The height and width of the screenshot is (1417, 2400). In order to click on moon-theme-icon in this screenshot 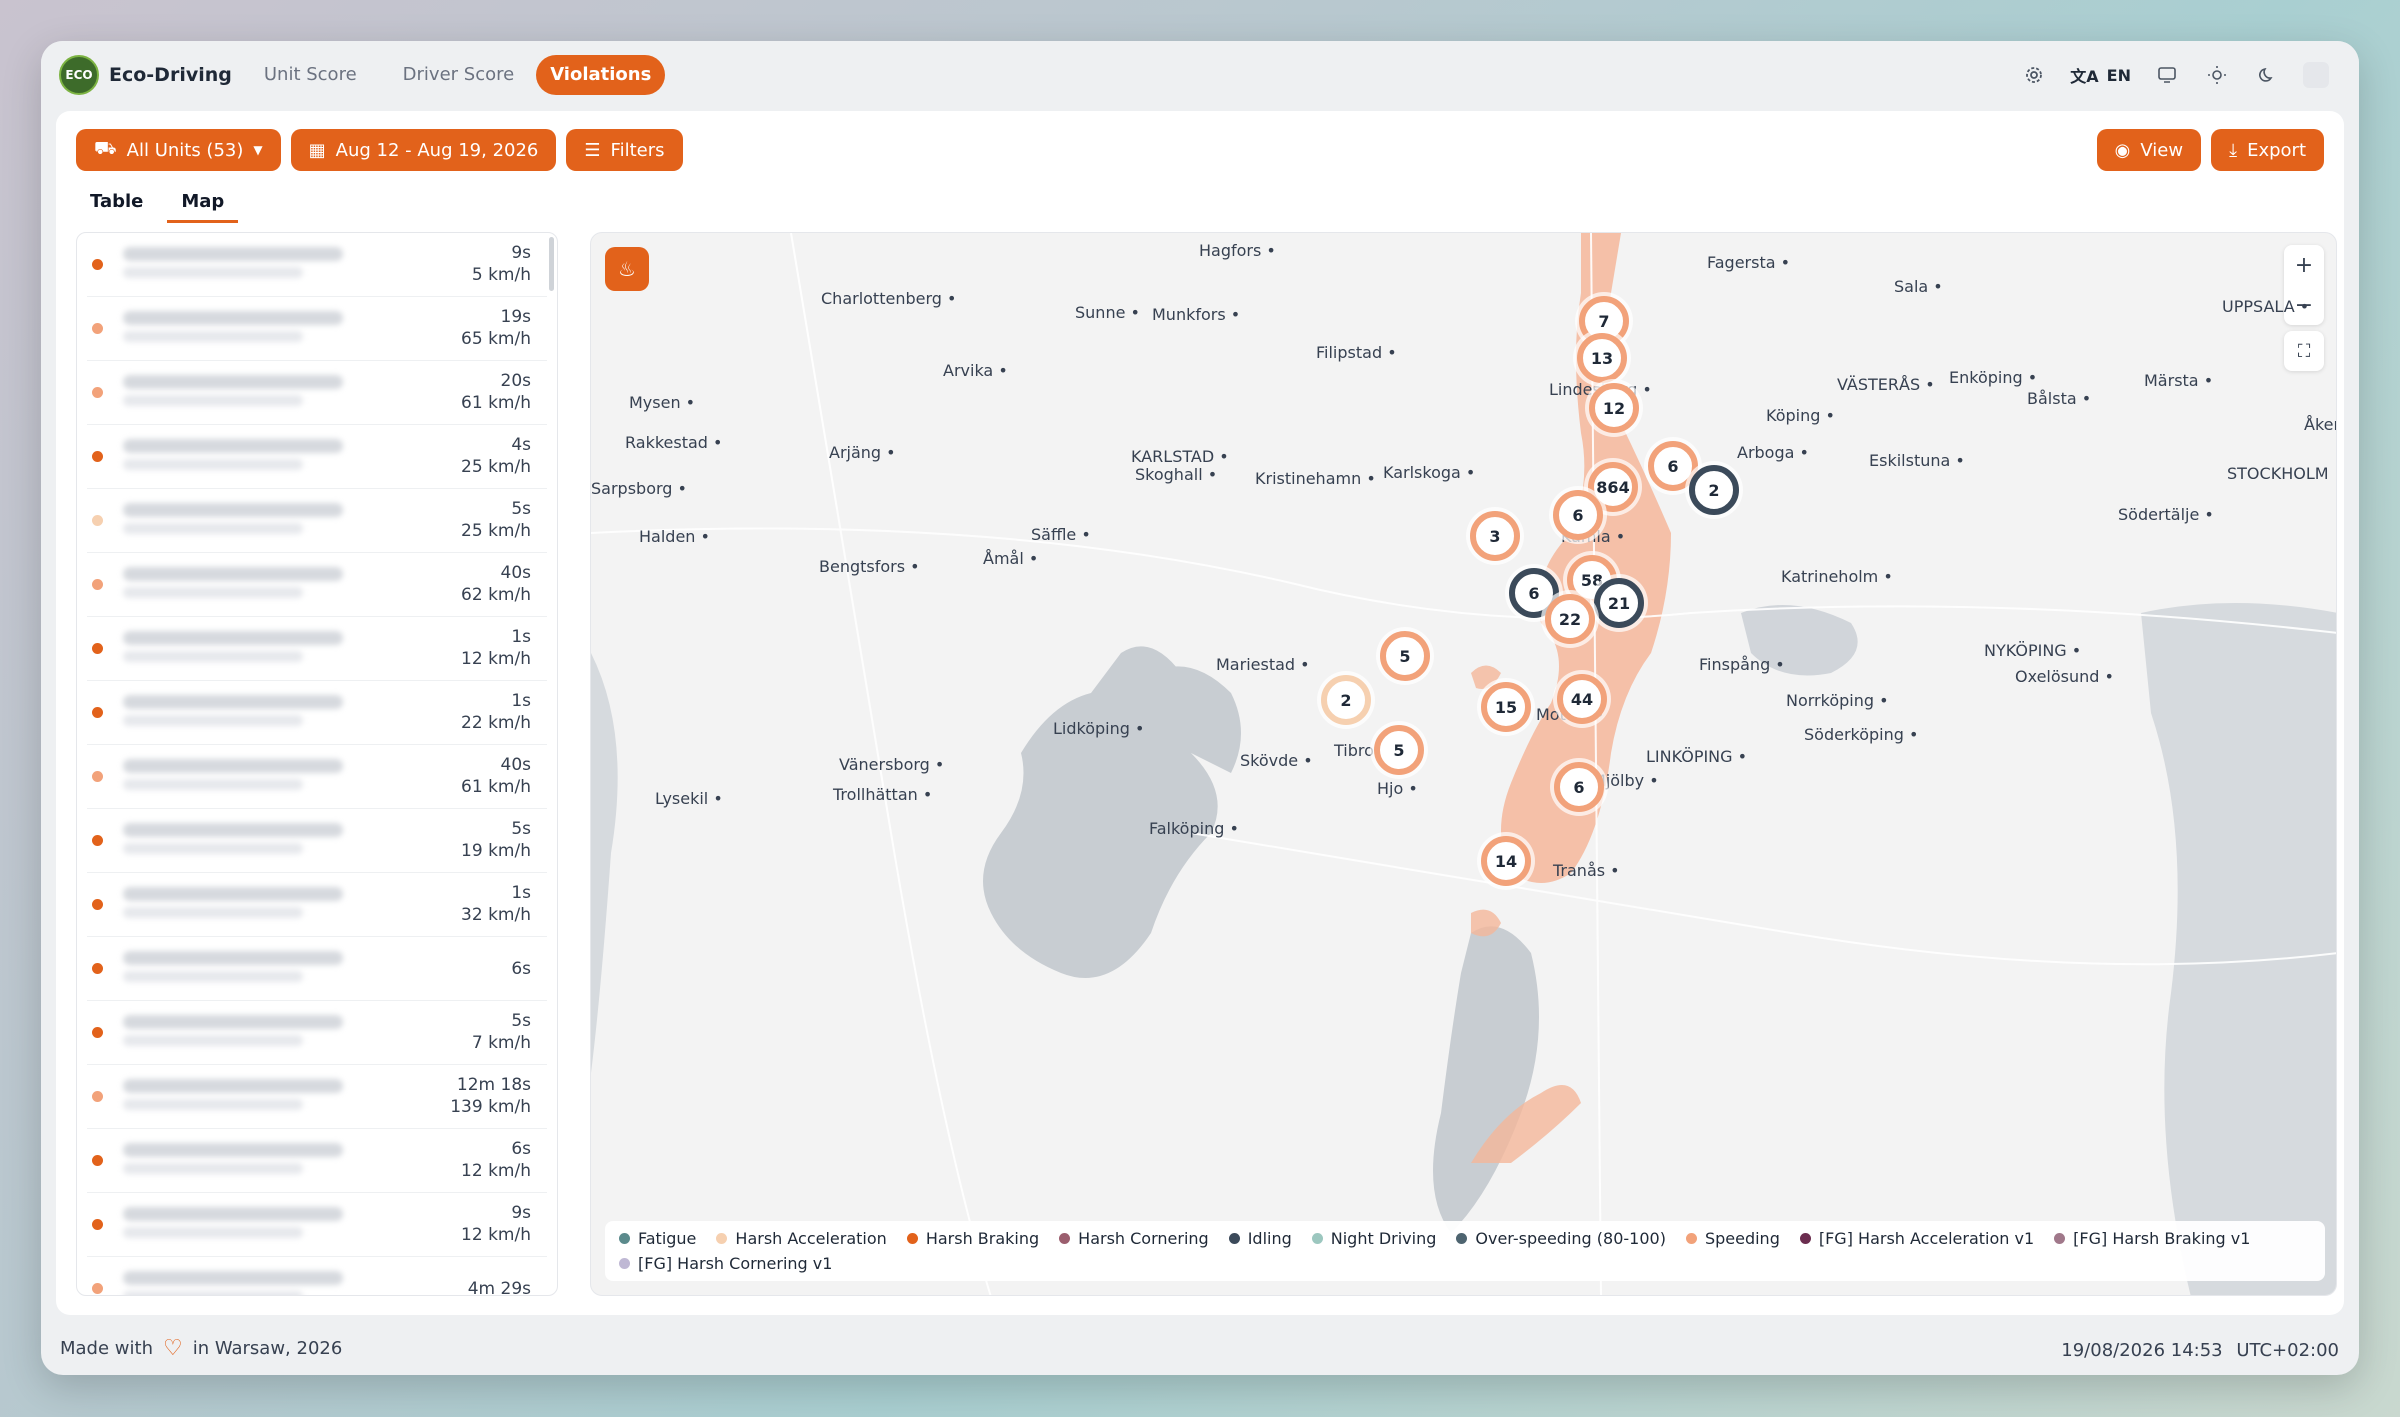, I will do `click(2267, 75)`.